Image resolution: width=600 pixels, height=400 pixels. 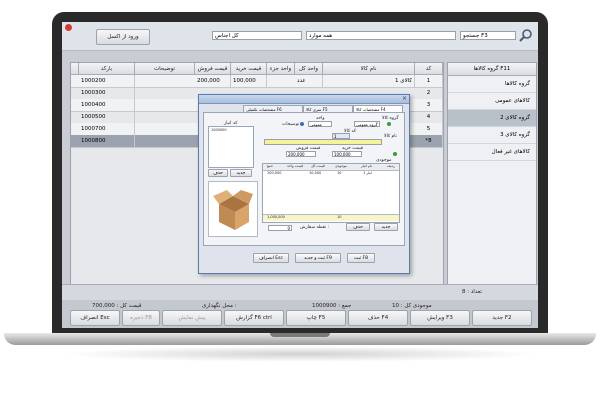 I want to click on barcode-list: 1000000, so click(x=231, y=147).